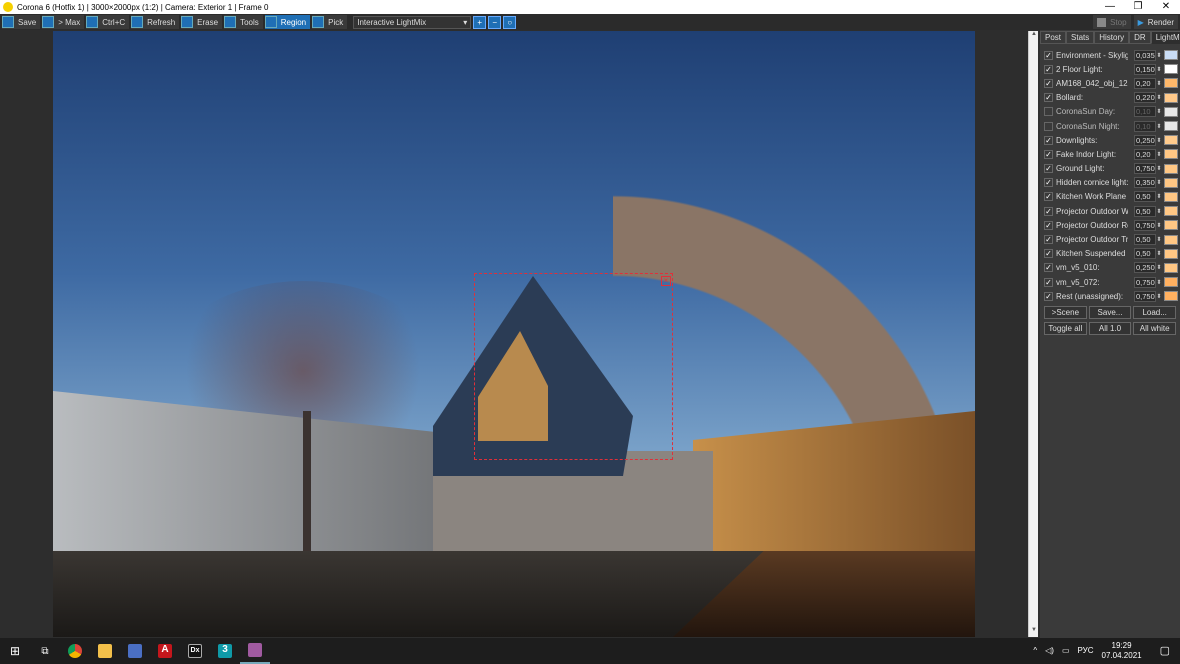  I want to click on tools-button: Tools, so click(243, 22).